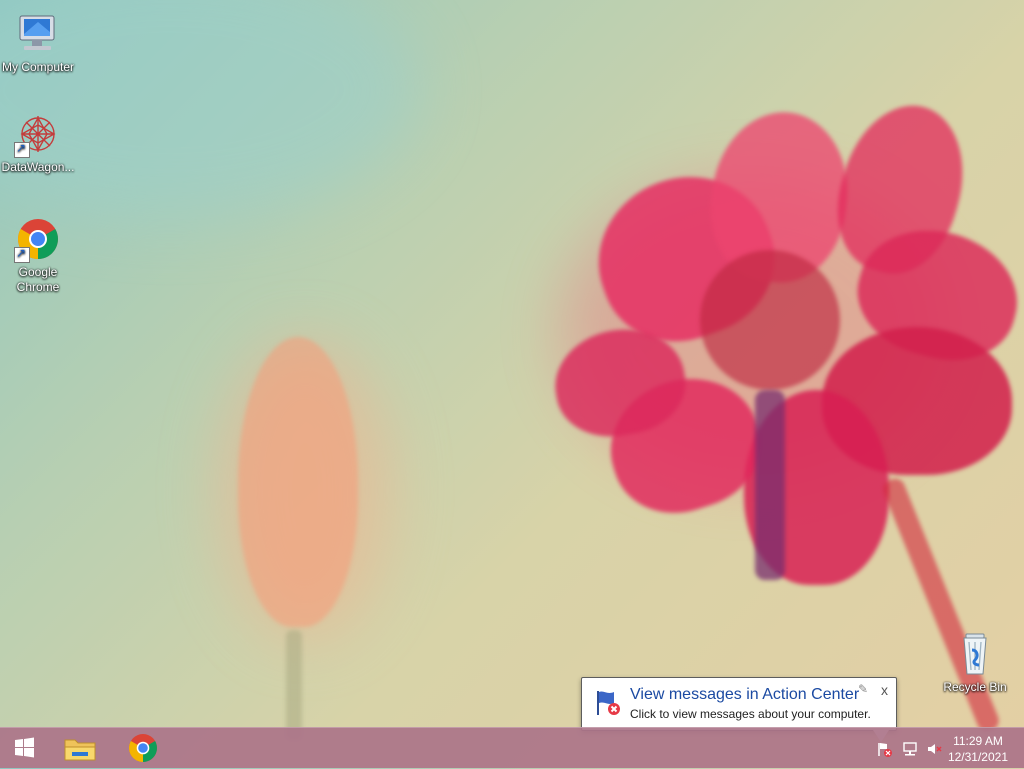 The image size is (1024, 769). What do you see at coordinates (910, 749) in the screenshot?
I see `network-icon` at bounding box center [910, 749].